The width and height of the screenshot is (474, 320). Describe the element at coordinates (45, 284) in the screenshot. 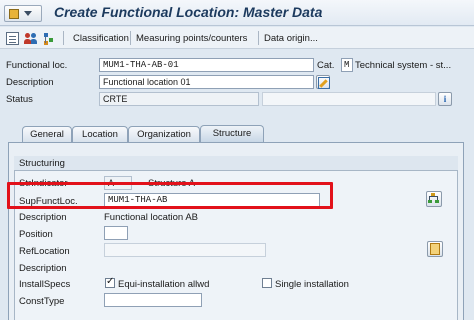

I see `install-specs-label: InstallSpecs` at that location.